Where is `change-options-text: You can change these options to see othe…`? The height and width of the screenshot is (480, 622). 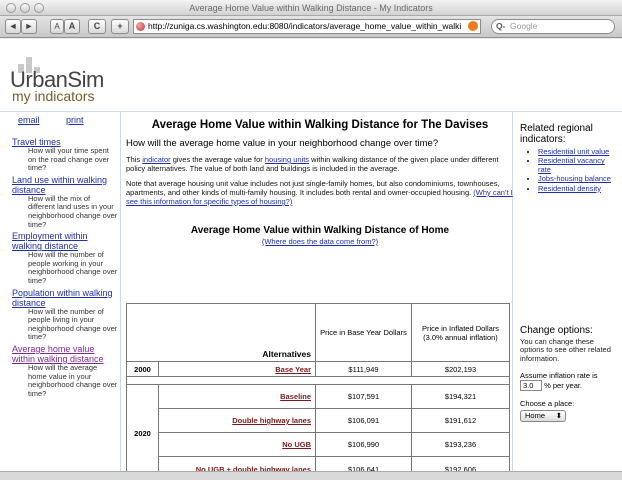 change-options-text: You can change these options to see othe… is located at coordinates (565, 350).